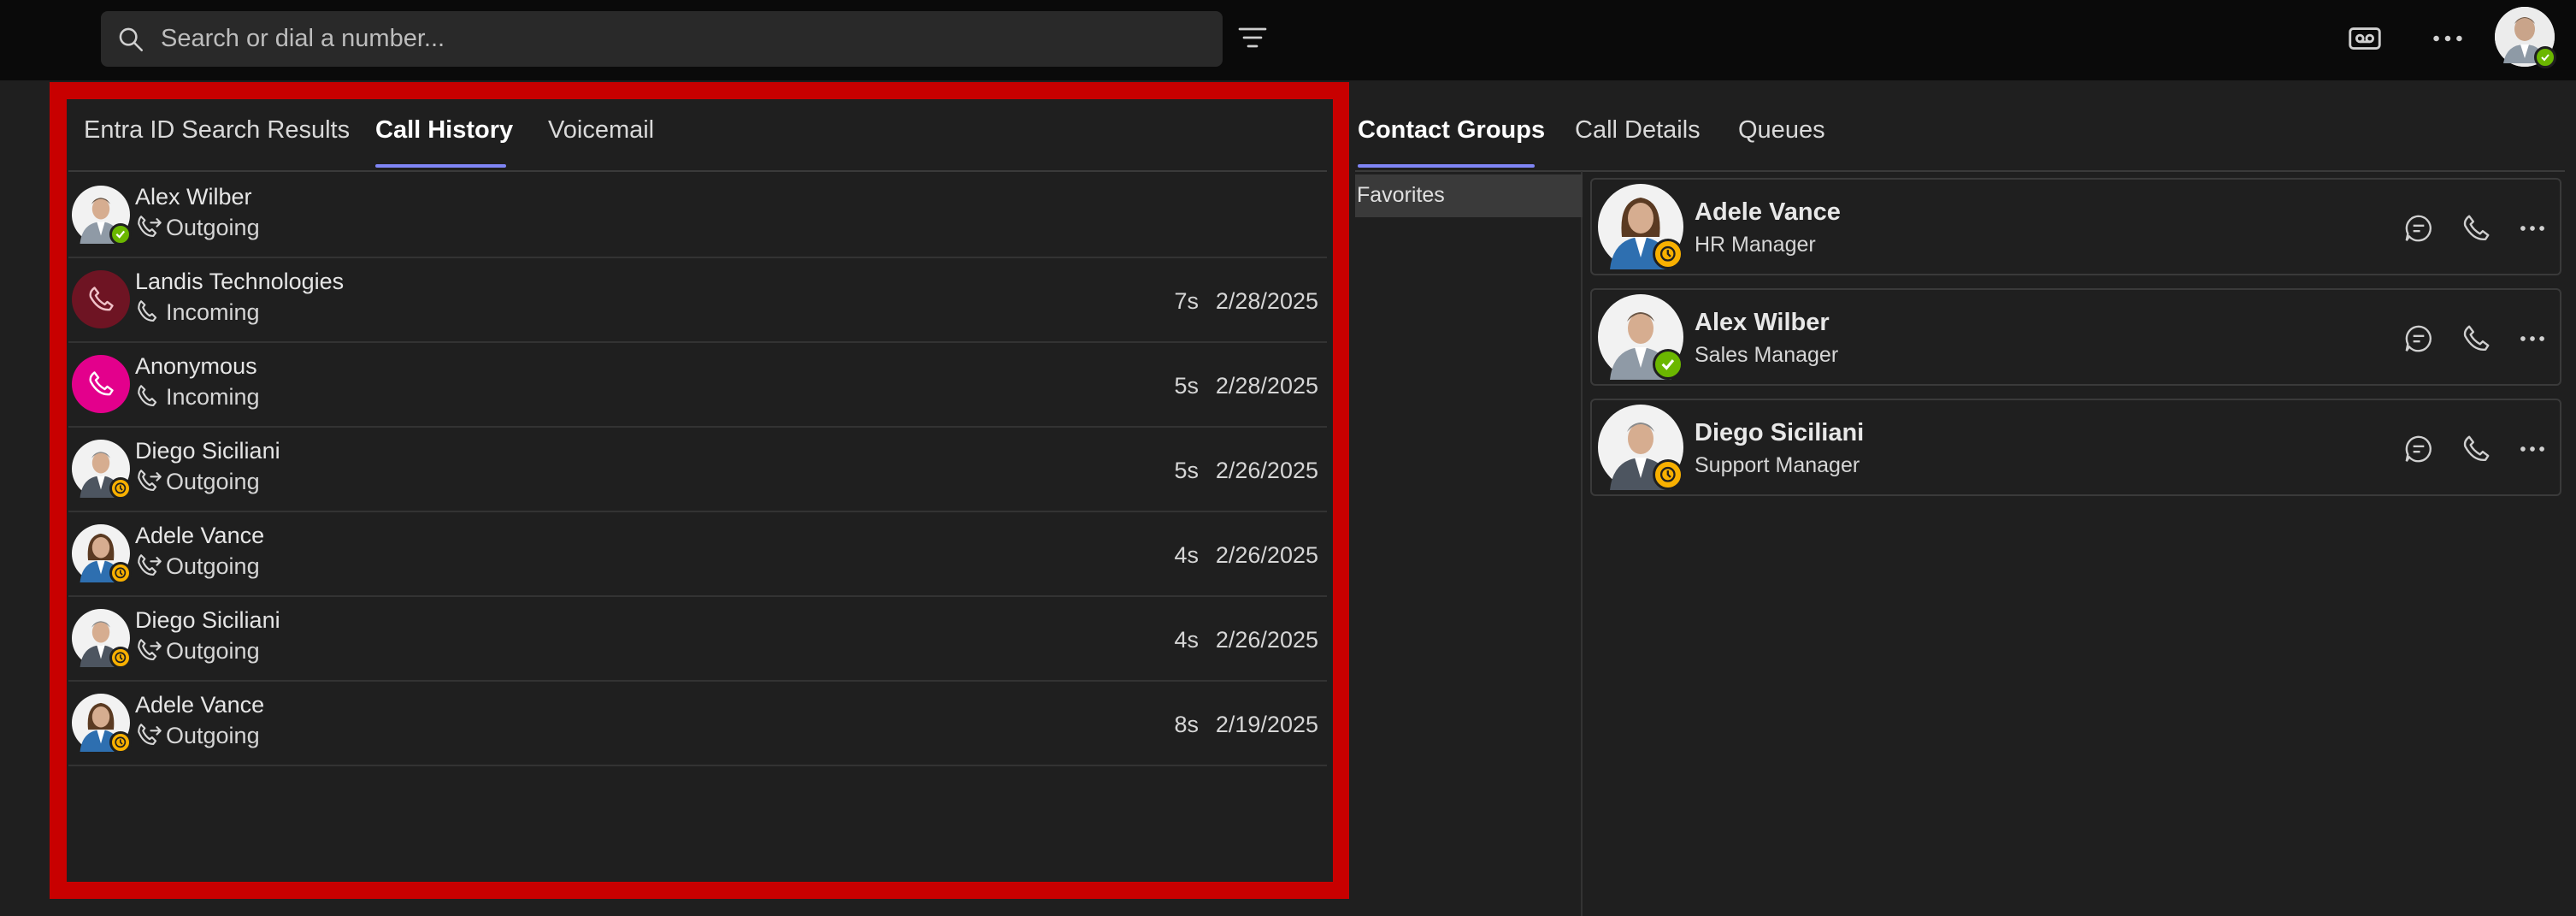  Describe the element at coordinates (2525, 38) in the screenshot. I see `user-avatar` at that location.